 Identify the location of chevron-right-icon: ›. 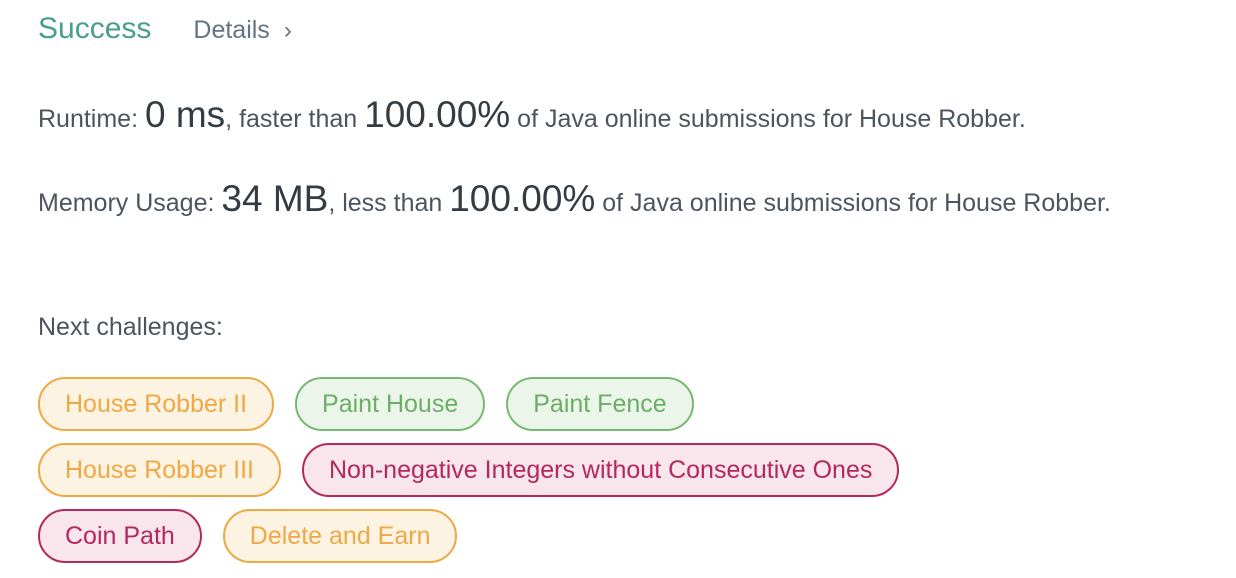
(287, 30).